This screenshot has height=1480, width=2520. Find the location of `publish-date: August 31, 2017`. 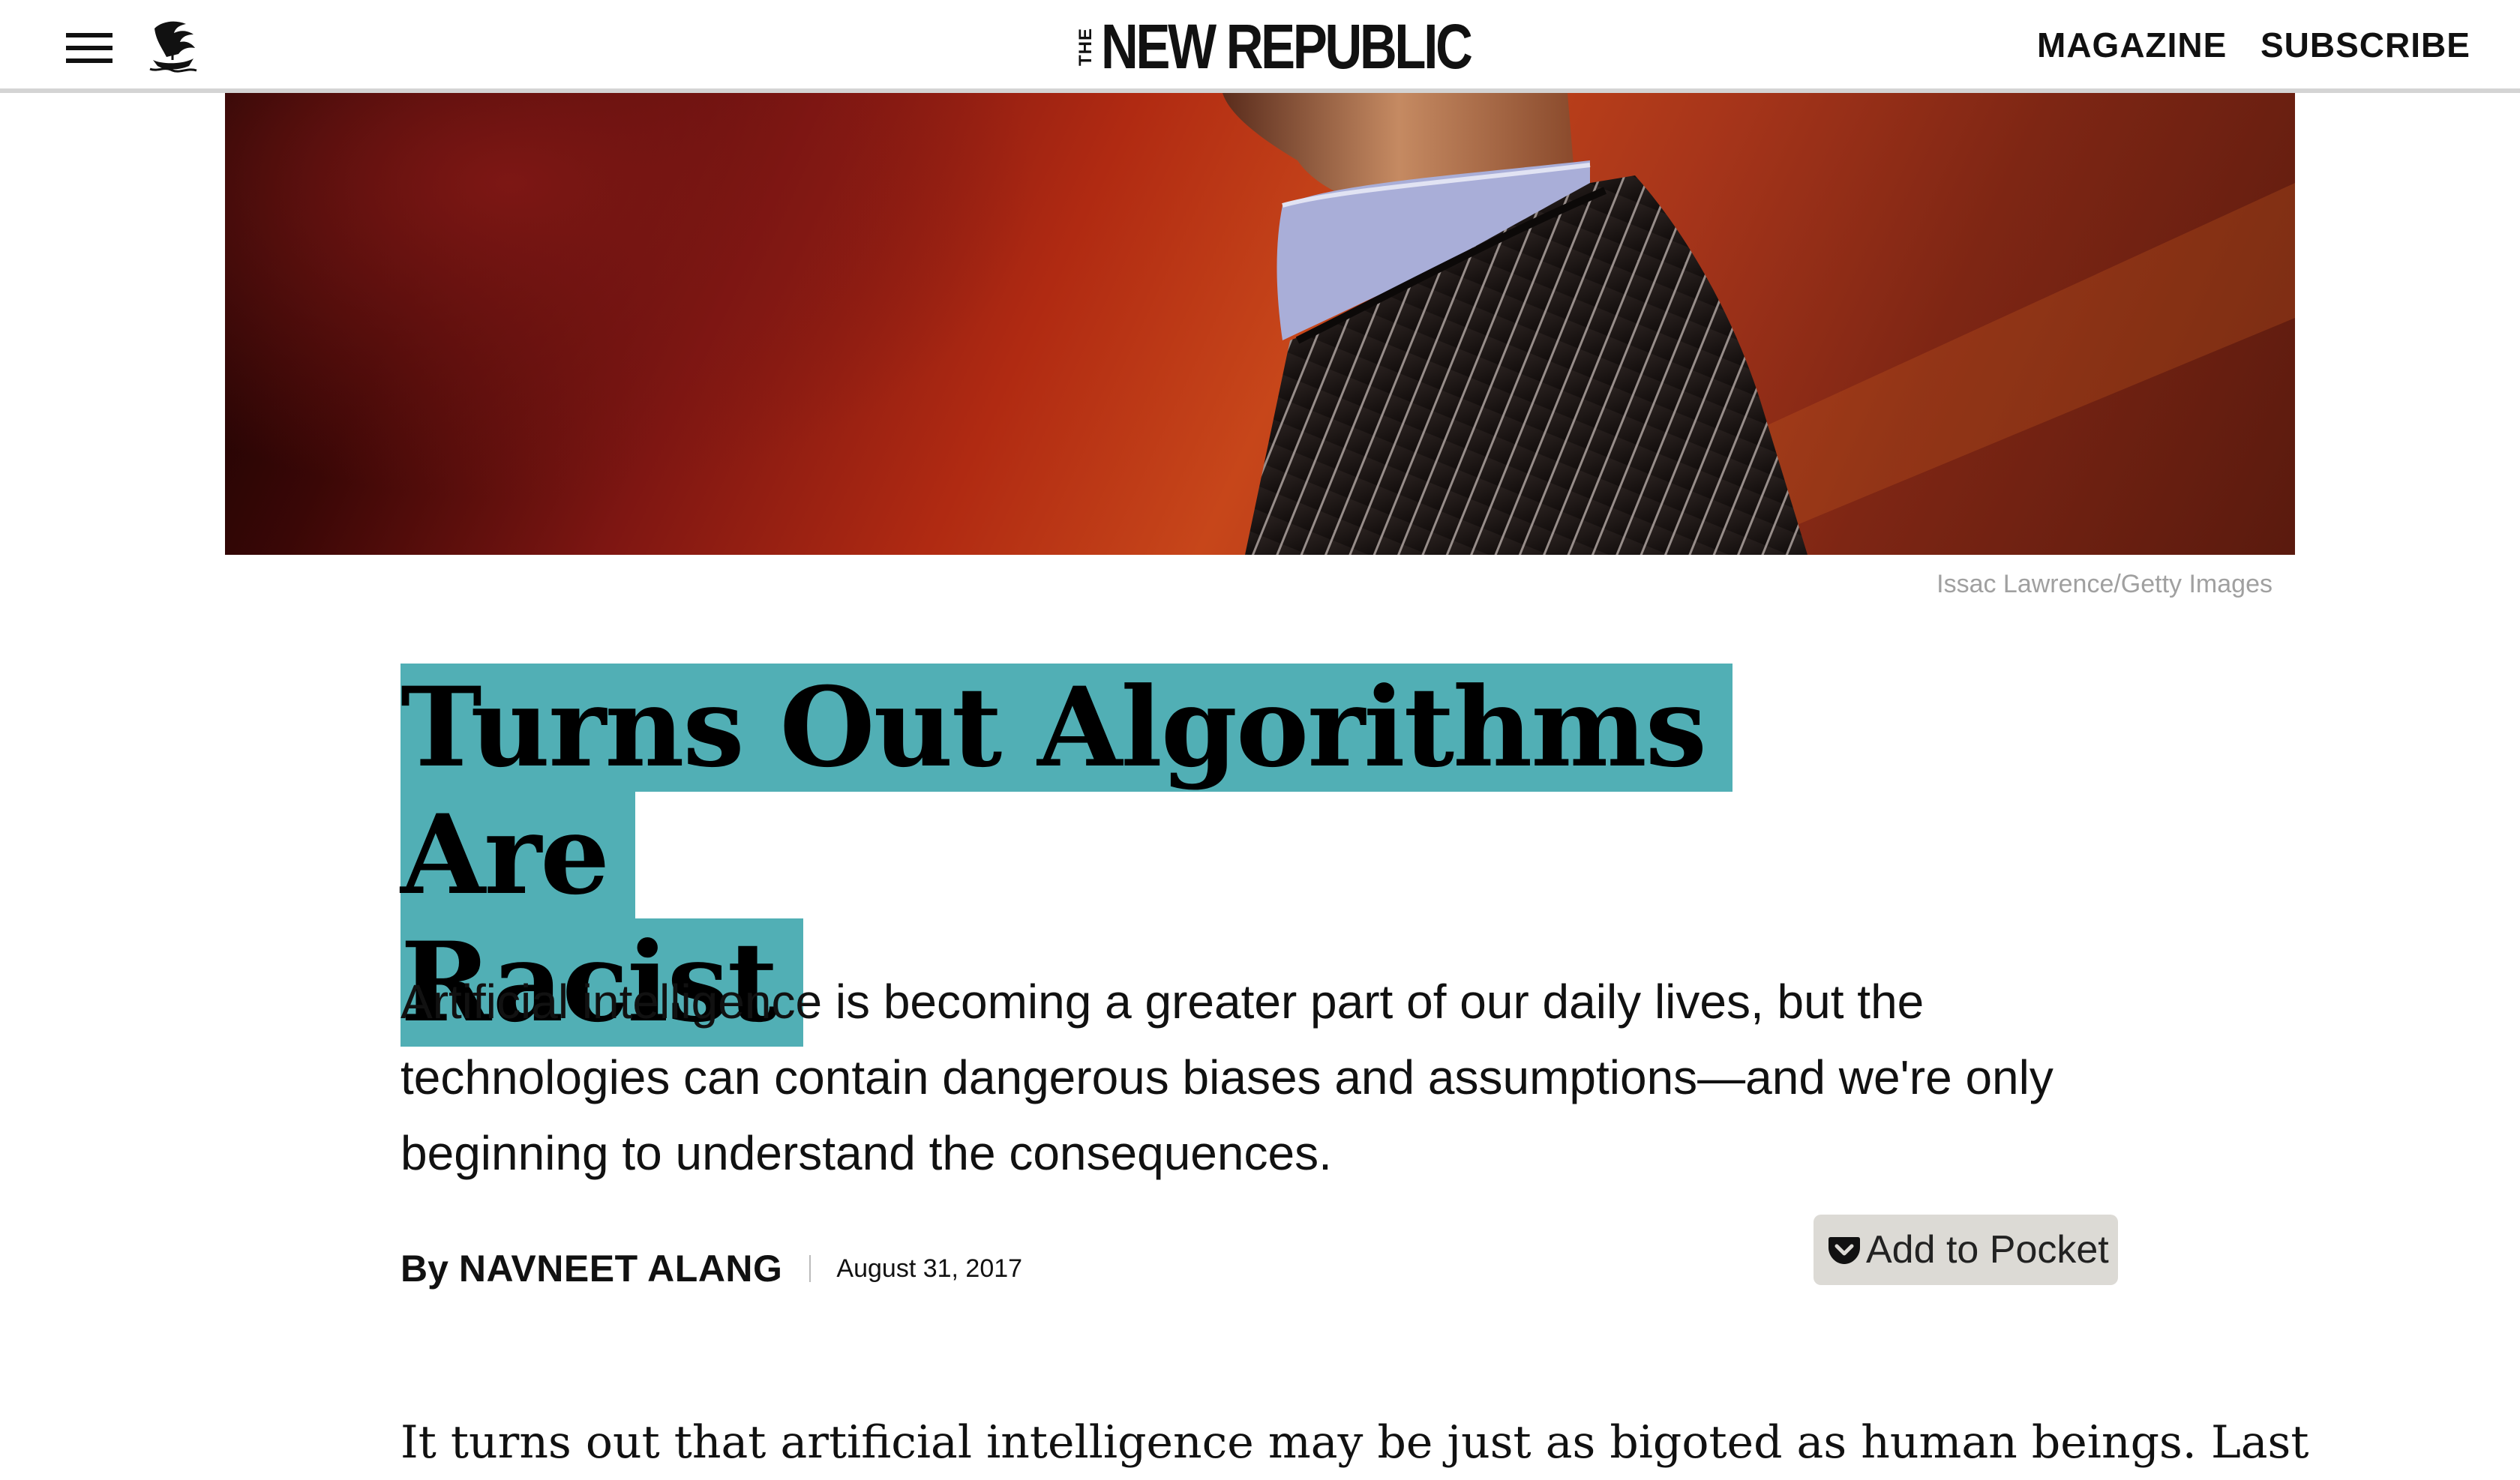

publish-date: August 31, 2017 is located at coordinates (929, 1268).